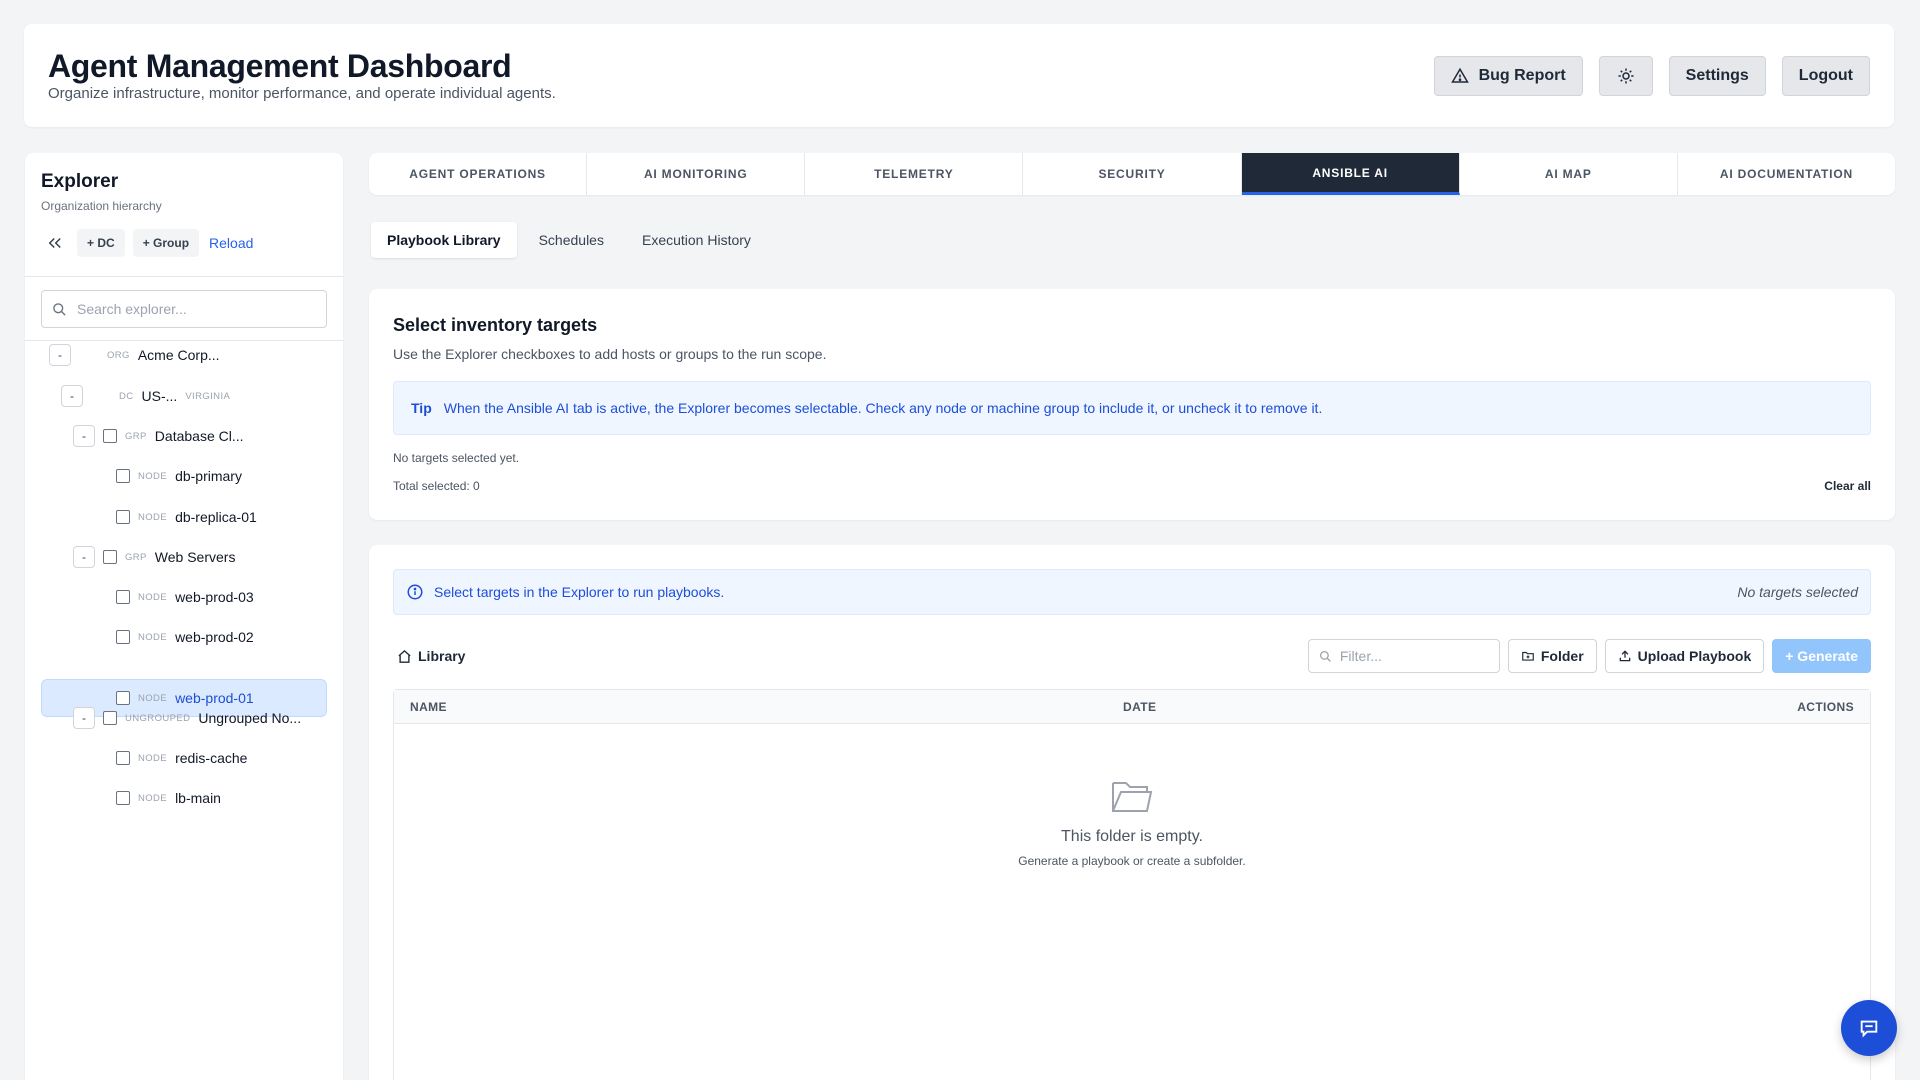 The image size is (1920, 1080). Describe the element at coordinates (216, 517) in the screenshot. I see `tree-item-label: db-replica-01` at that location.